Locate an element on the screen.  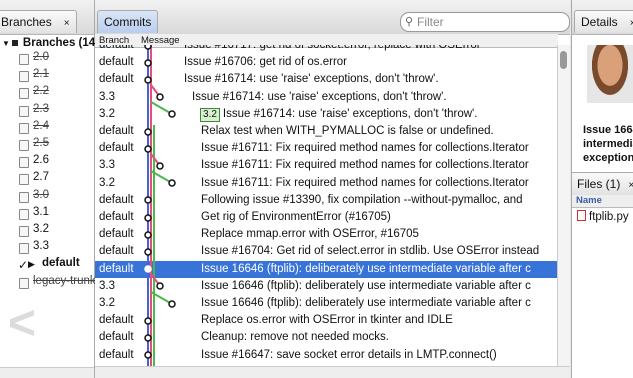
commit-vscroll is located at coordinates (563, 205).